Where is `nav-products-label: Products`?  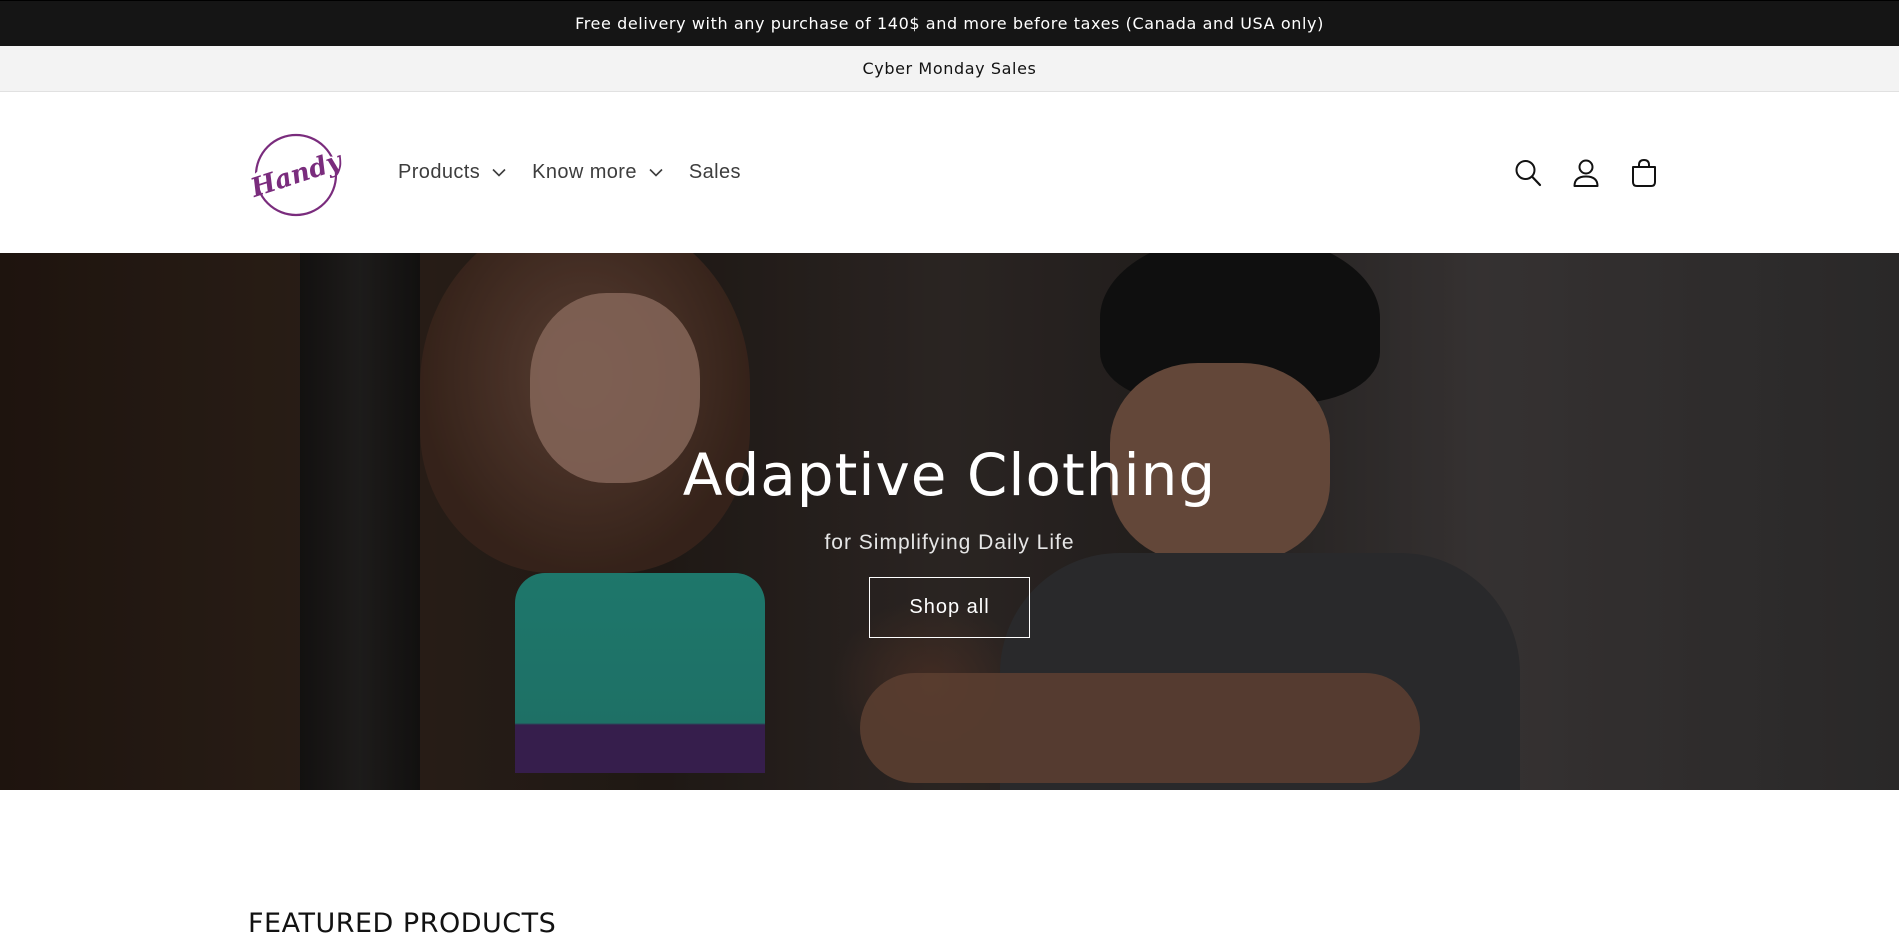
nav-products-label: Products is located at coordinates (439, 172).